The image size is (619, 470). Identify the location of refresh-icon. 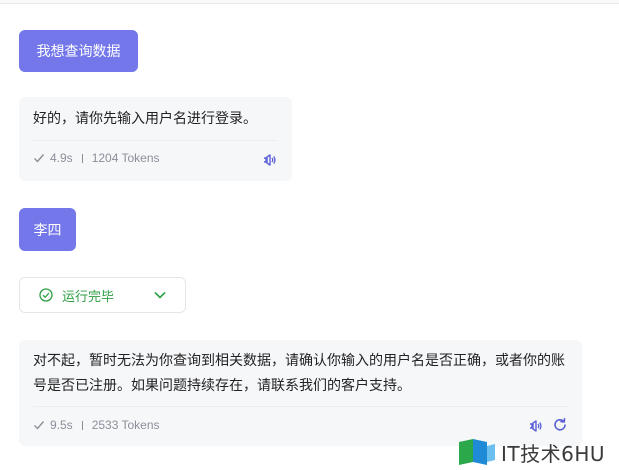
(560, 424).